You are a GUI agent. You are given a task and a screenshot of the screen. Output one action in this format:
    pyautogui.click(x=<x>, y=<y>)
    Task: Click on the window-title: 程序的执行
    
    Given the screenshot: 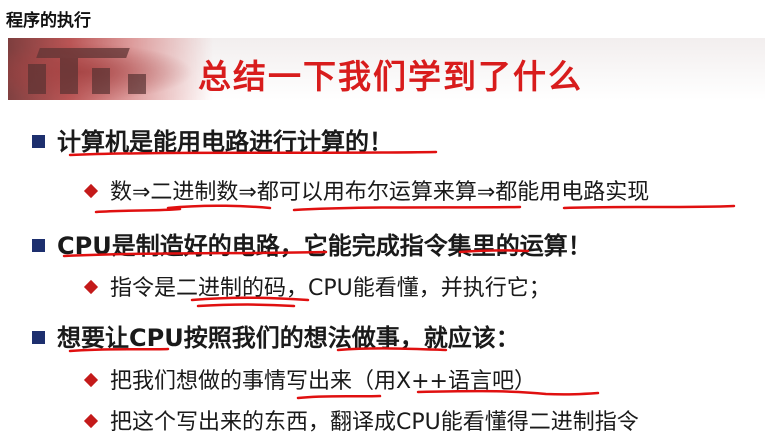 What is the action you would take?
    pyautogui.click(x=48, y=21)
    